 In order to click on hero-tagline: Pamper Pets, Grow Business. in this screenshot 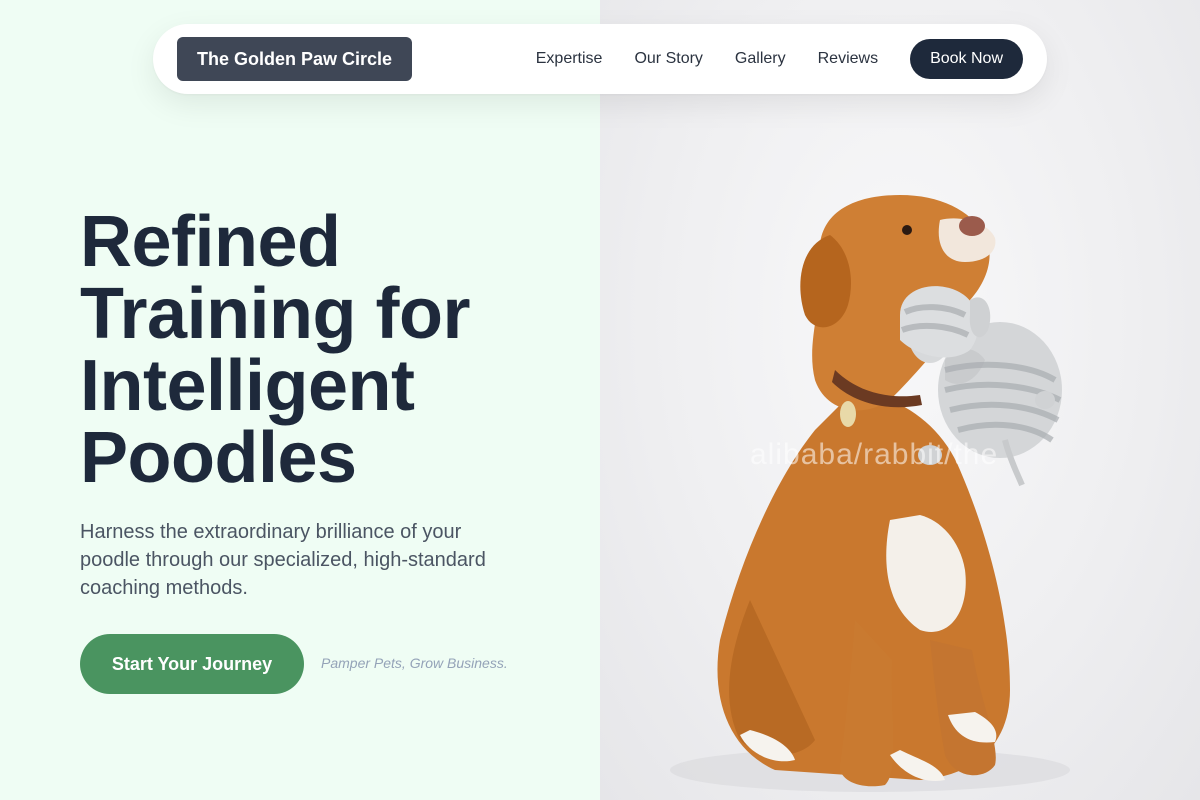, I will do `click(414, 663)`.